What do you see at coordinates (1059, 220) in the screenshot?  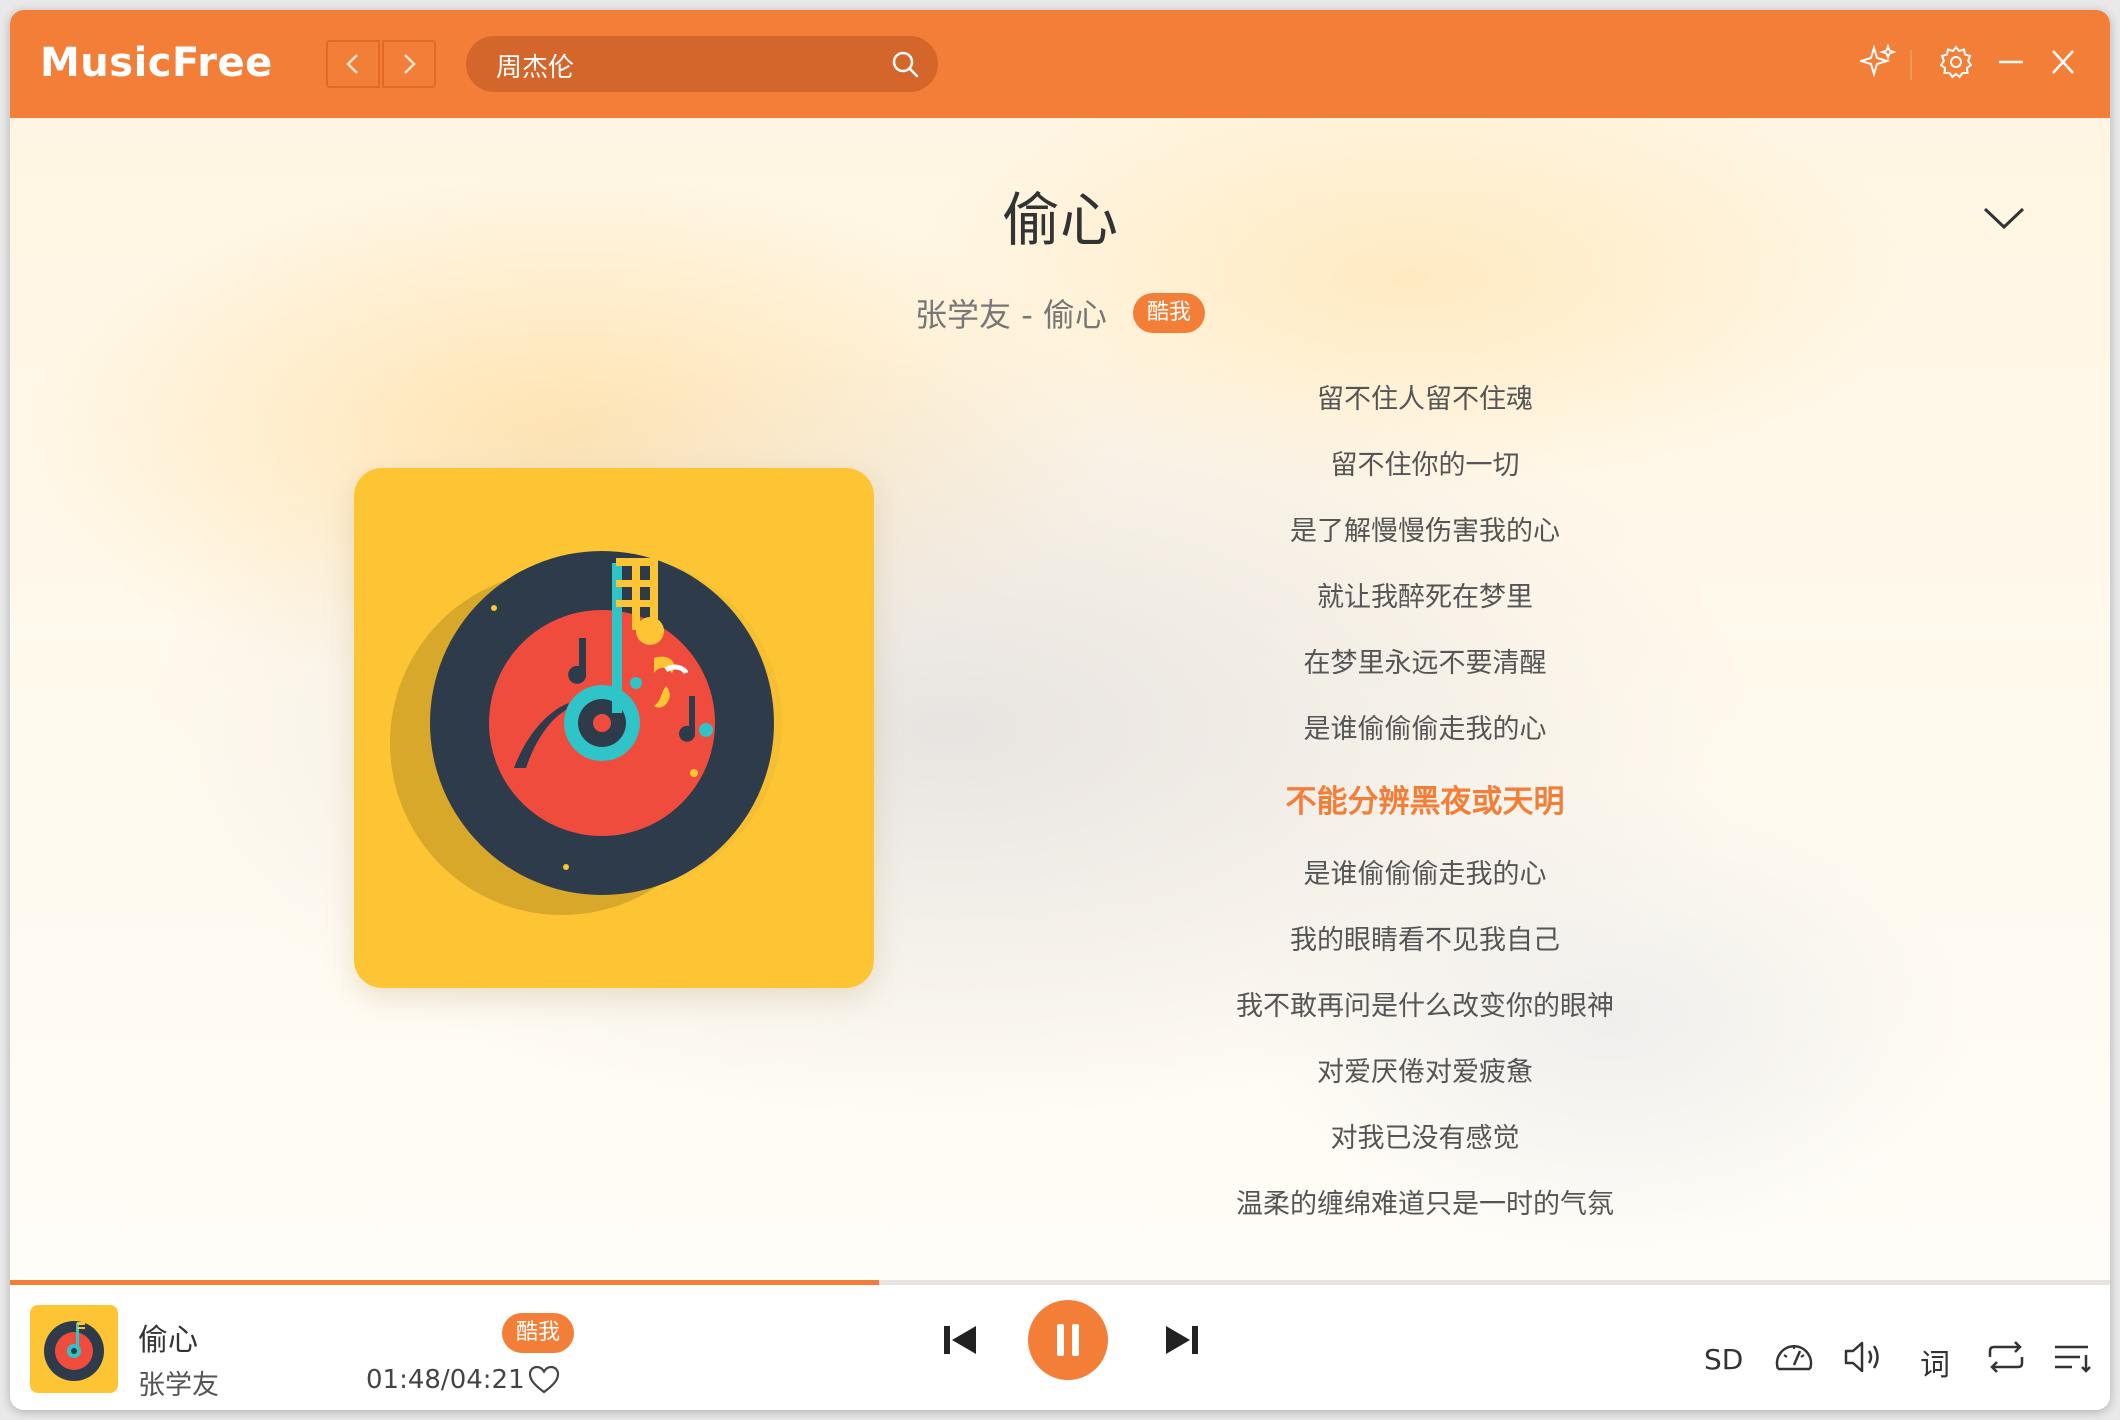 I see `song-title: 偷心` at bounding box center [1059, 220].